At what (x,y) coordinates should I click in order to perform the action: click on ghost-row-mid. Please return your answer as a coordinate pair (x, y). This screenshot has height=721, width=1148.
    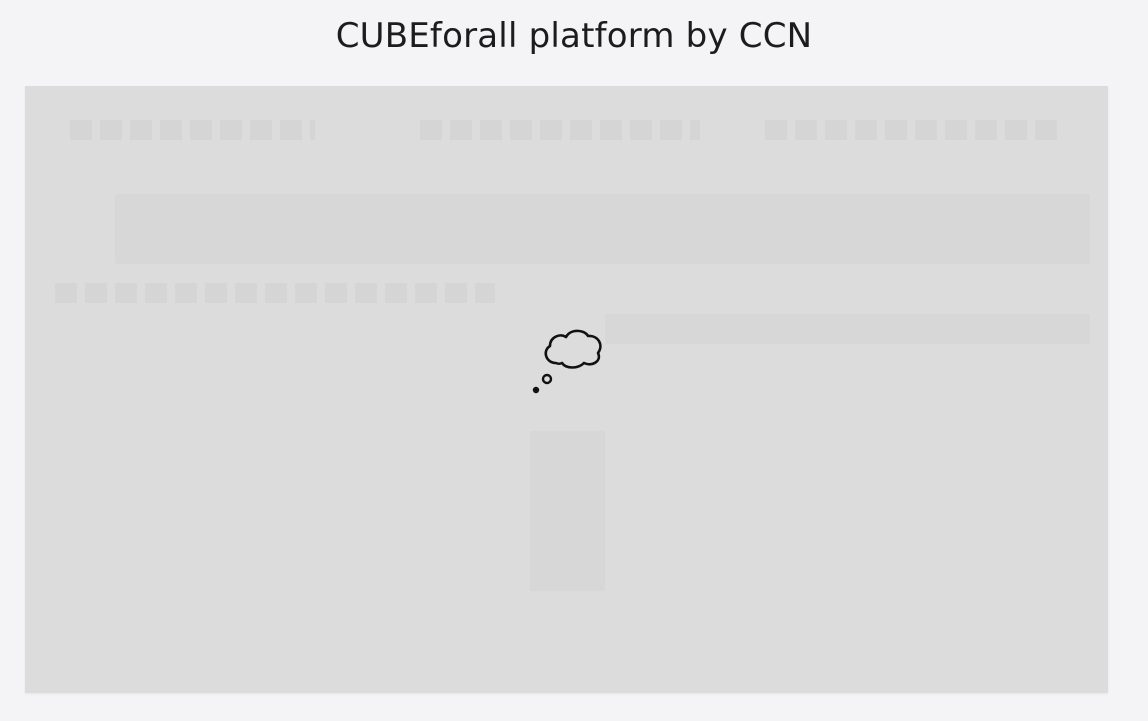
    Looking at the image, I should click on (275, 293).